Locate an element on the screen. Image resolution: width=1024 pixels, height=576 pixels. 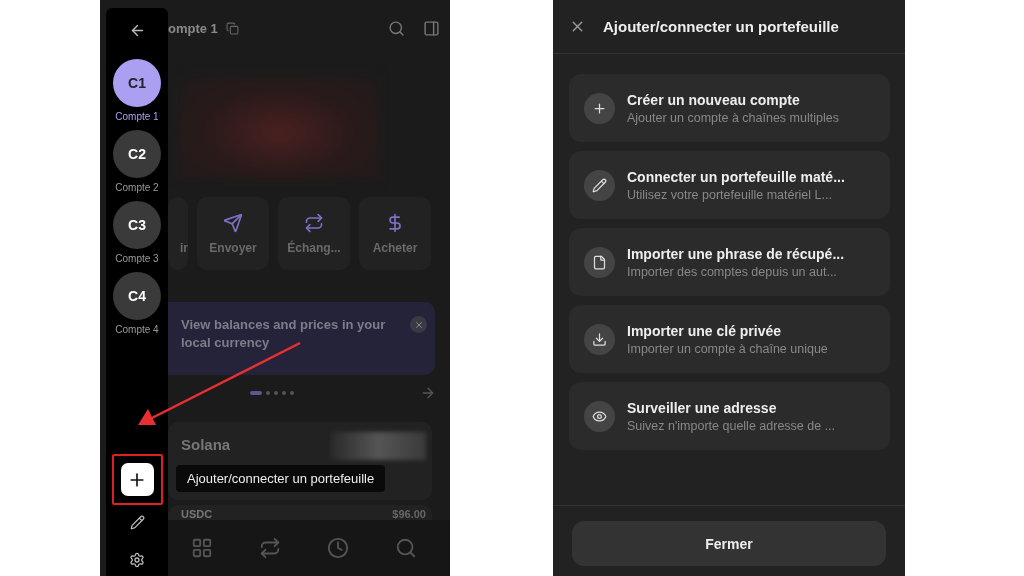
banner-text: View balances and prices in your local currency is located at coordinates (284, 334).